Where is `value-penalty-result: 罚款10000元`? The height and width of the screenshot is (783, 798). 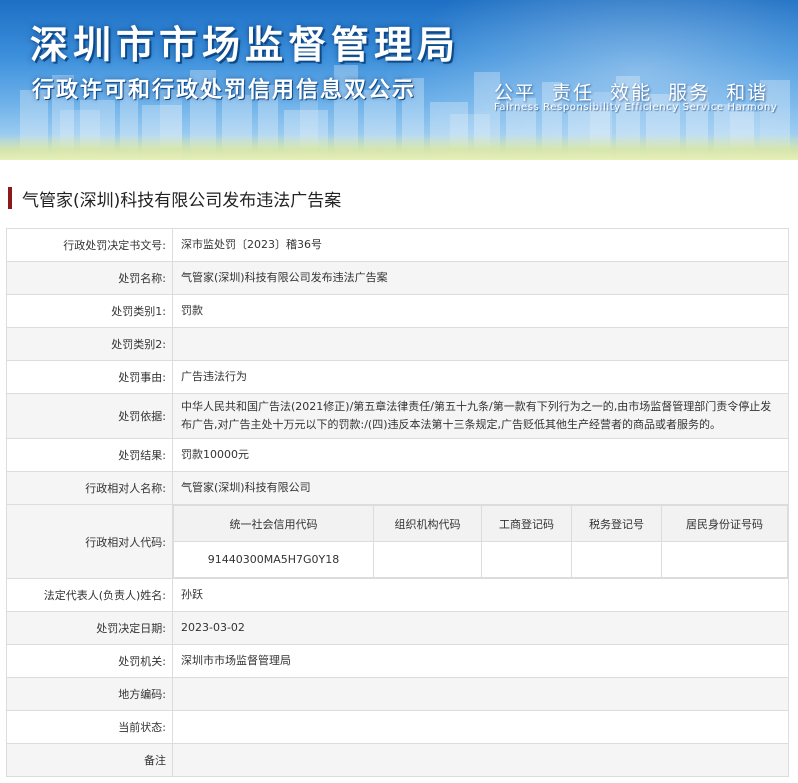
value-penalty-result: 罚款10000元 is located at coordinates (480, 455).